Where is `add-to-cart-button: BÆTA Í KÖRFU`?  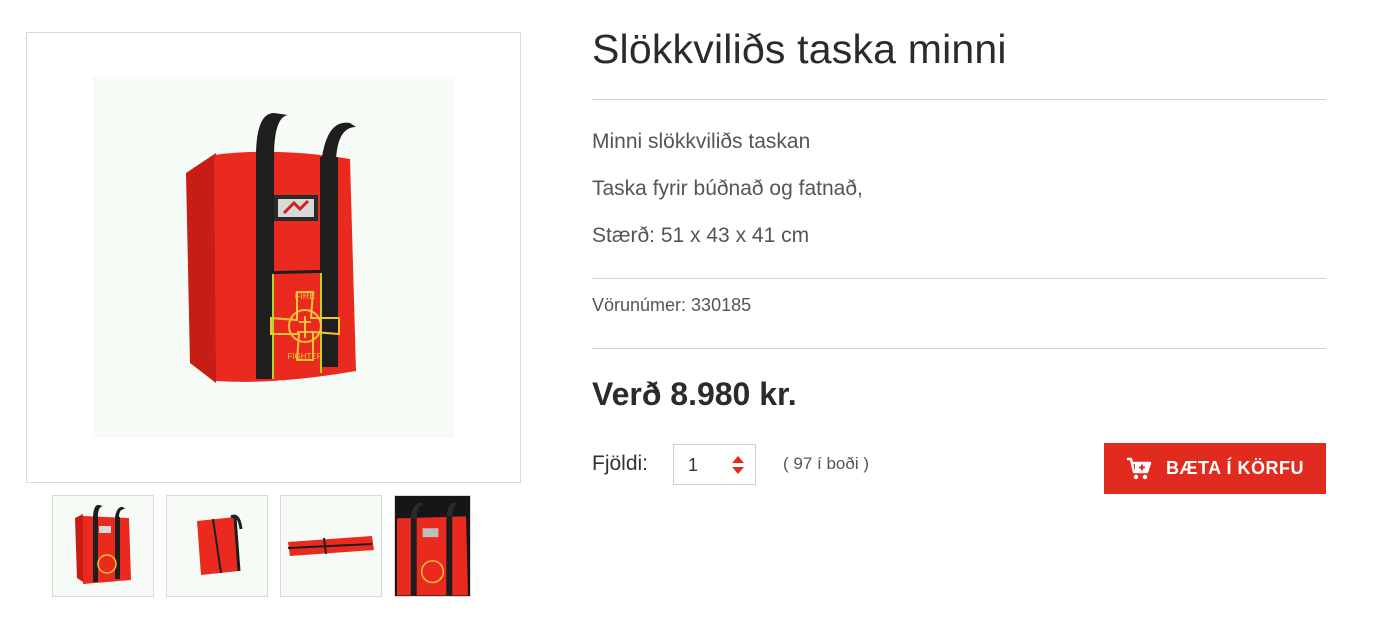 add-to-cart-button: BÆTA Í KÖRFU is located at coordinates (1215, 468).